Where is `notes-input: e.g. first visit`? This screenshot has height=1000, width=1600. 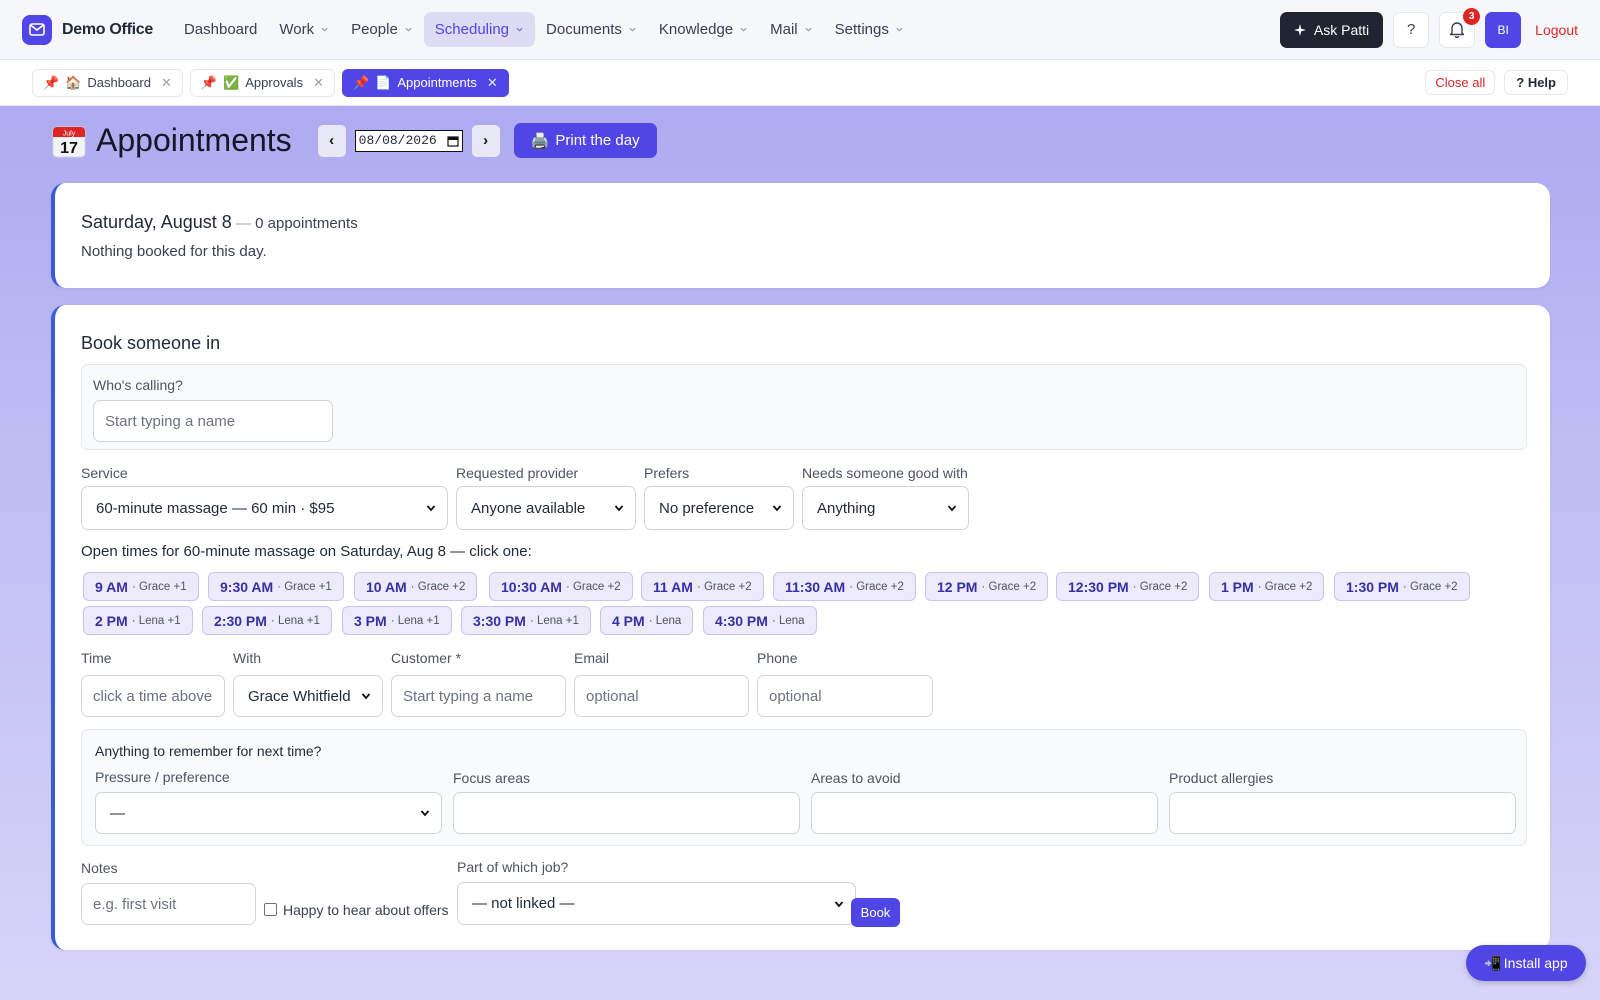 notes-input: e.g. first visit is located at coordinates (168, 904).